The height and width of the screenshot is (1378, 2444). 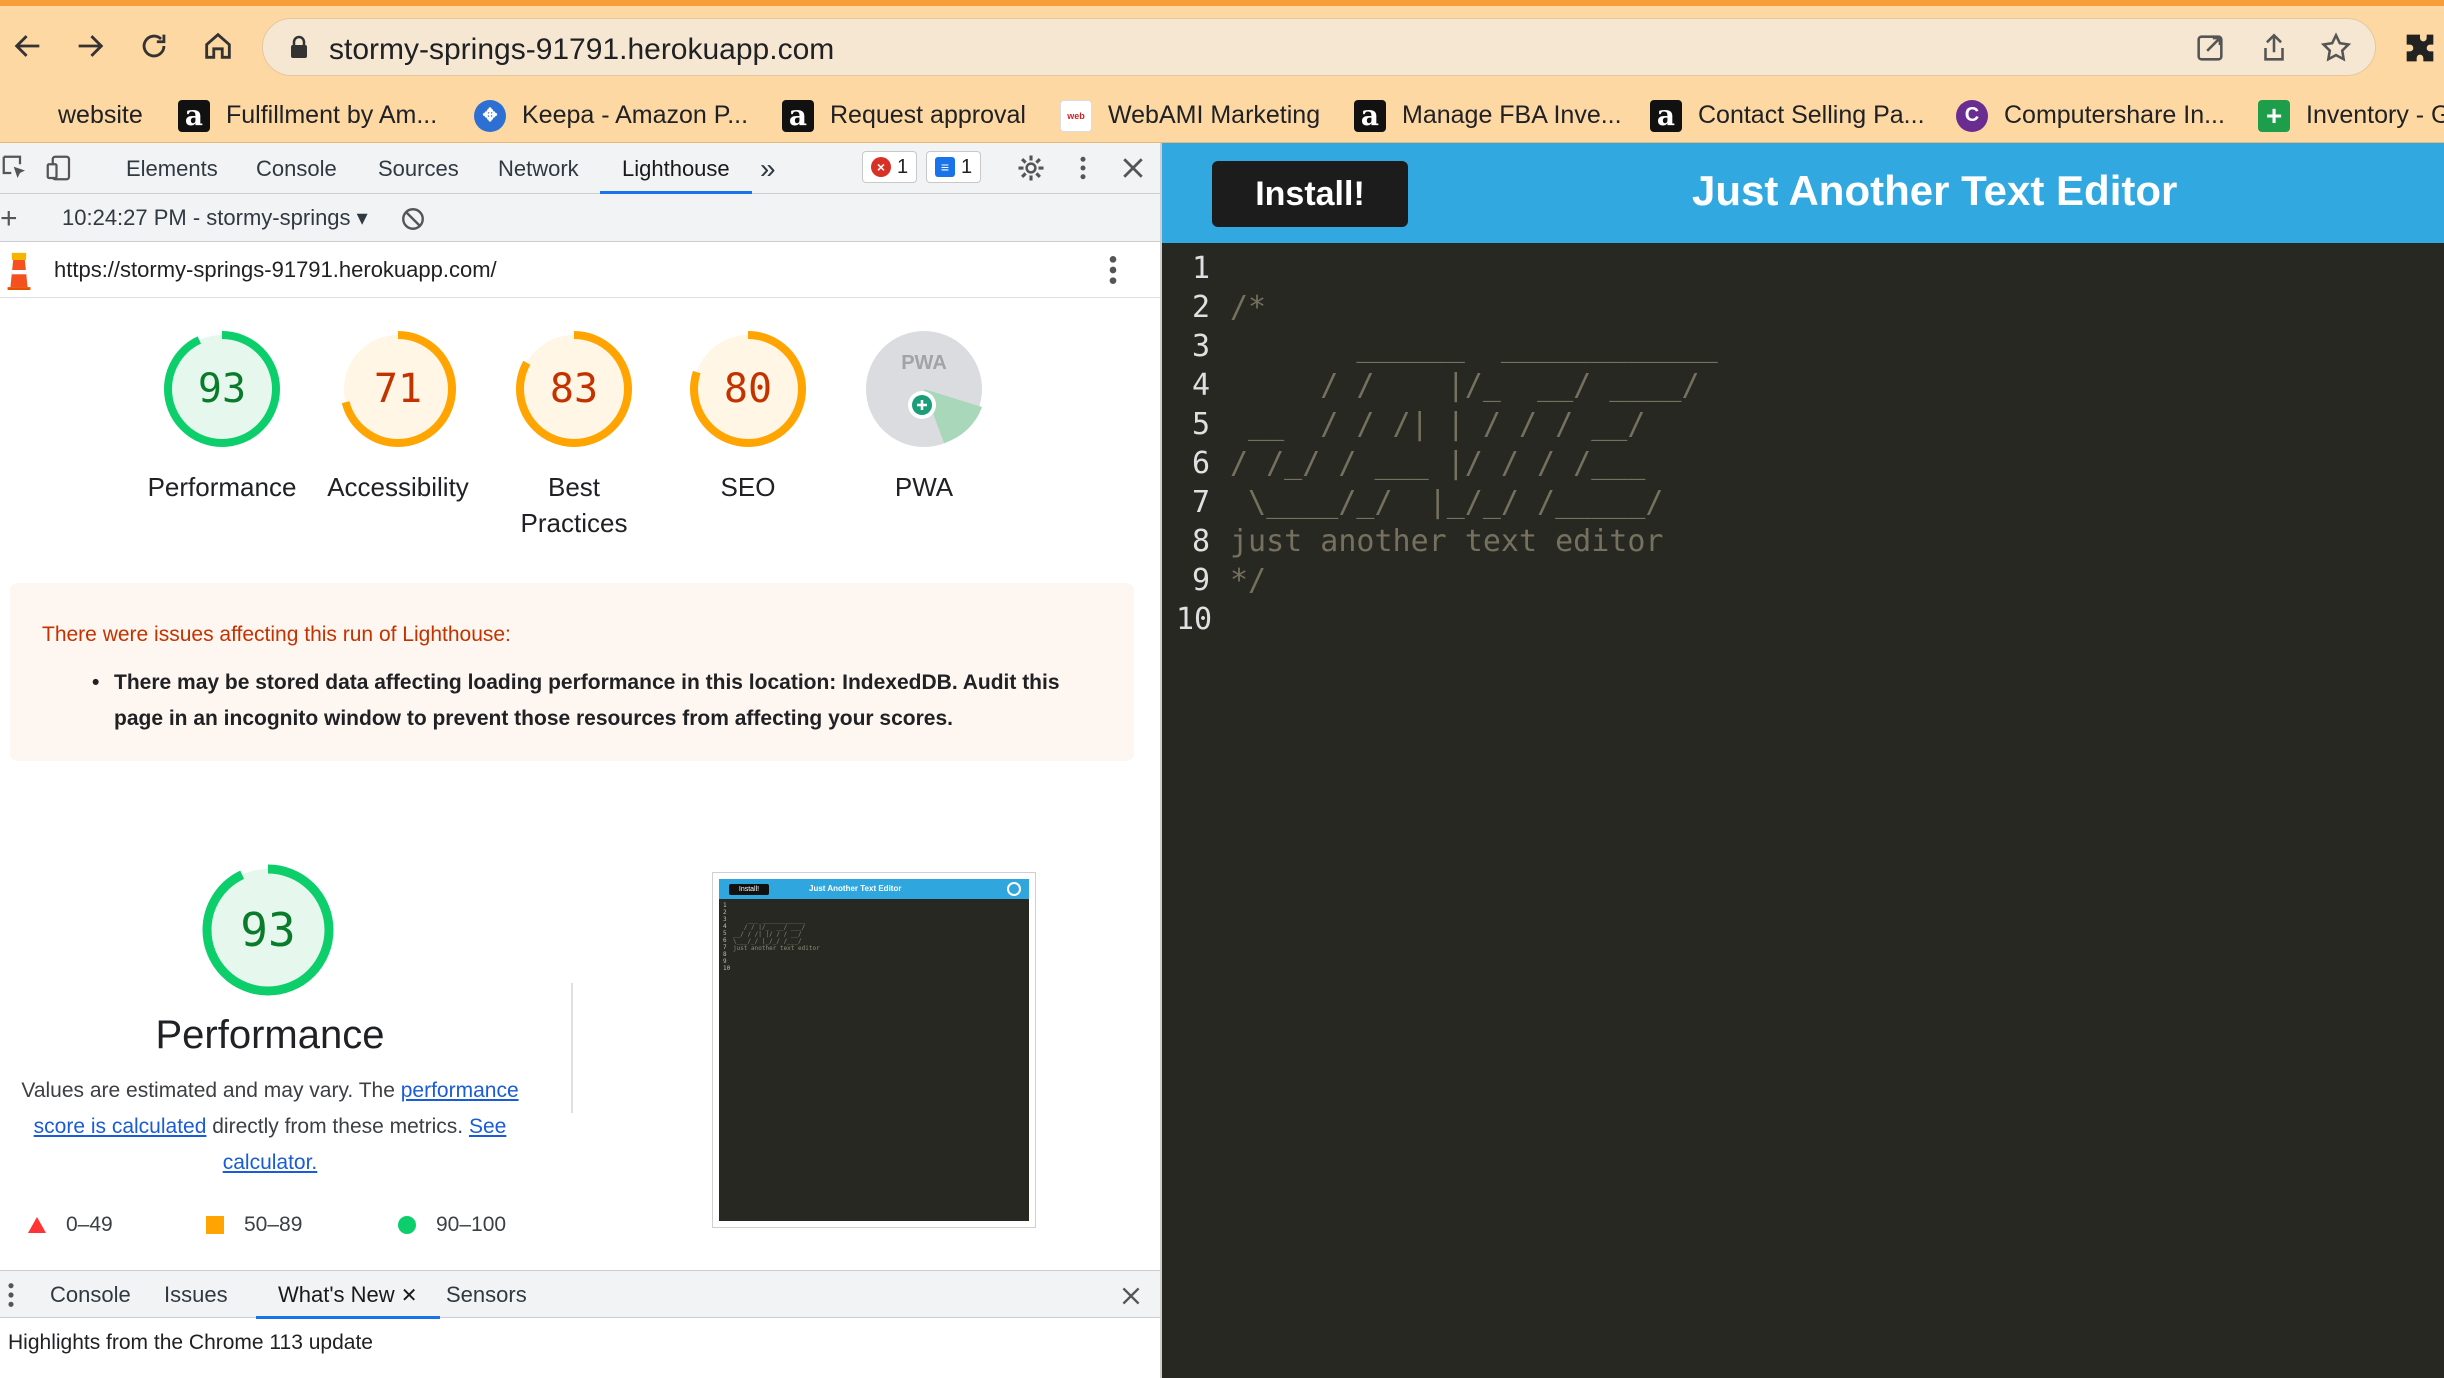 I want to click on legend-pass: 90–100, so click(x=452, y=1225).